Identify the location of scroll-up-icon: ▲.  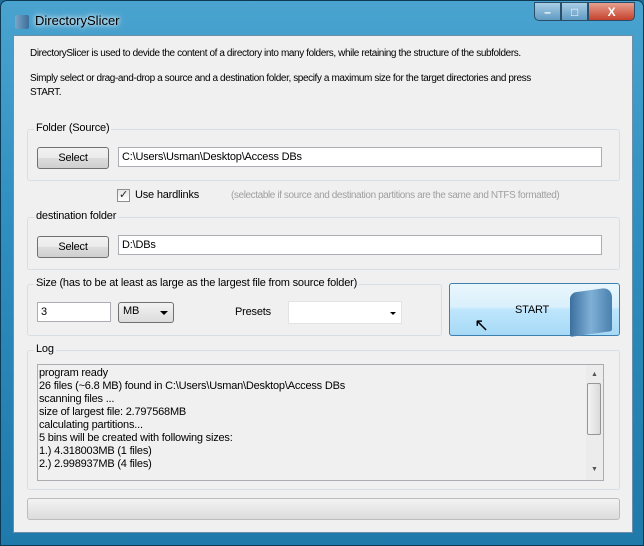
(594, 374).